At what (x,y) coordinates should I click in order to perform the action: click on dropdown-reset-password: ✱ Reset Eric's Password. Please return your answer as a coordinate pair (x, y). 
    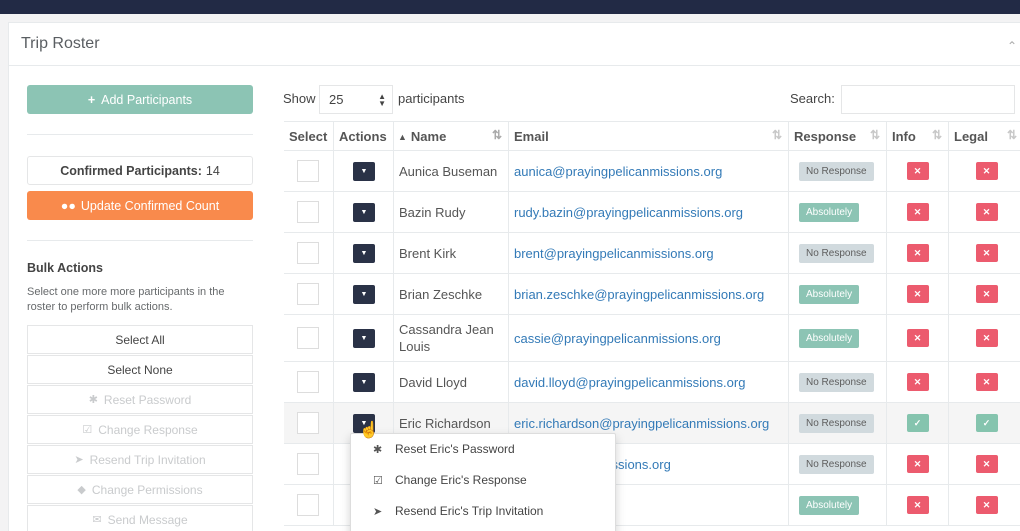
    Looking at the image, I should click on (484, 449).